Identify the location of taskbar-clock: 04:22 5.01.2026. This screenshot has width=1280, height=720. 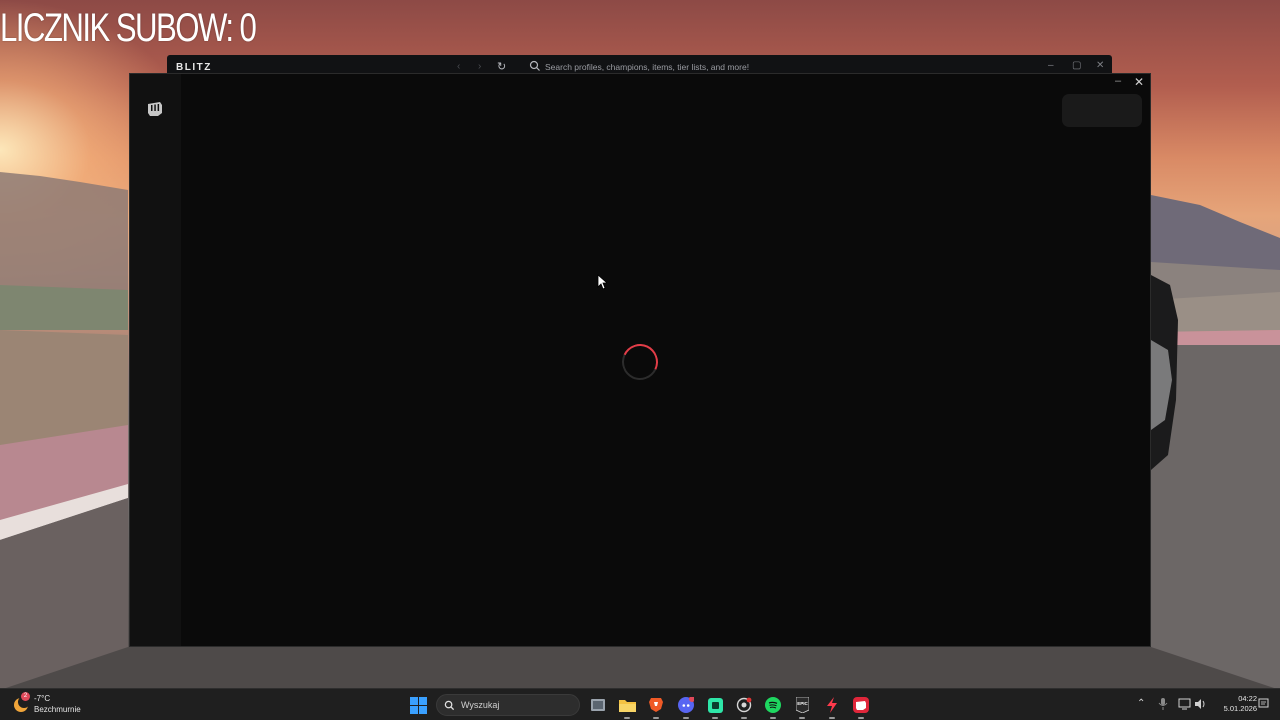
(1235, 704).